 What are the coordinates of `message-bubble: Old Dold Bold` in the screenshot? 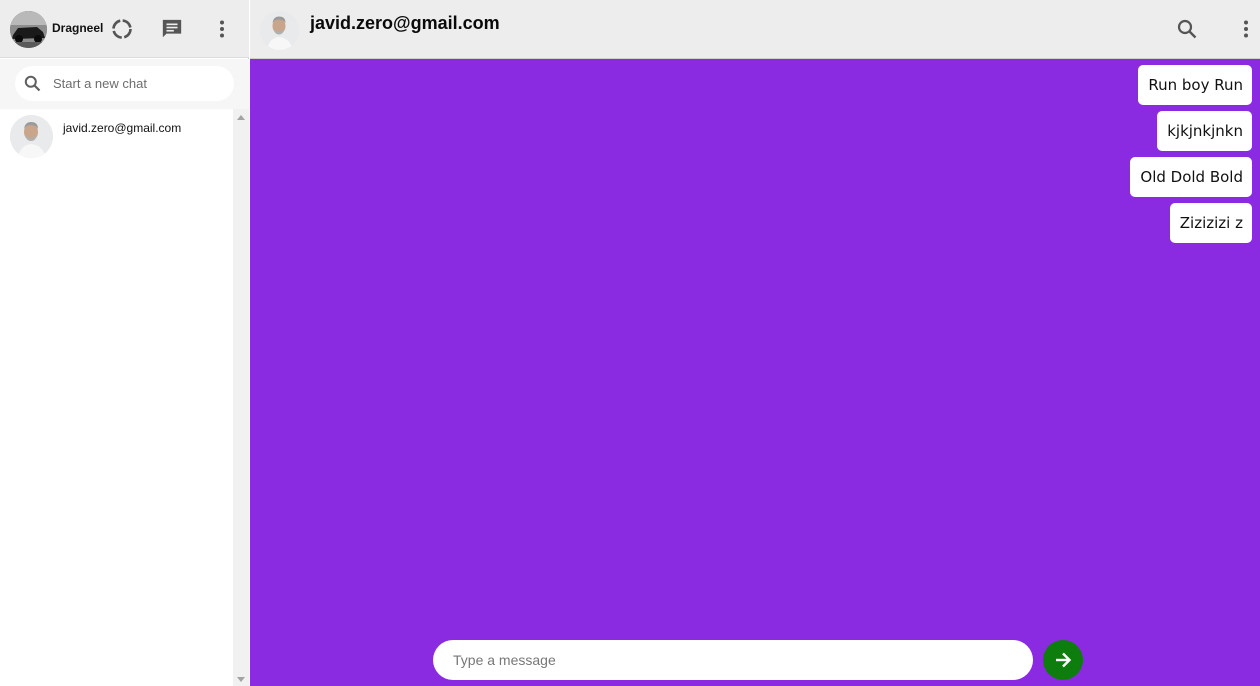 It's located at (1191, 177).